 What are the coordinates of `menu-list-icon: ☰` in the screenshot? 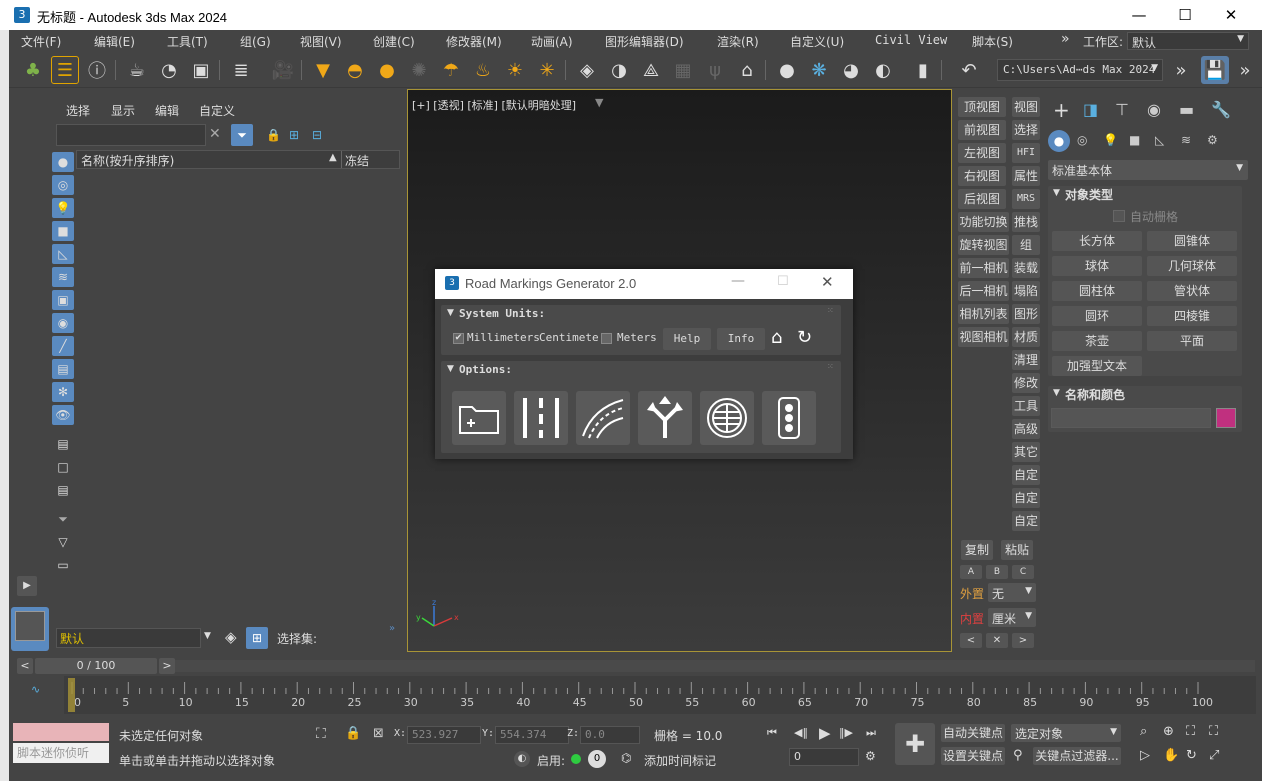 It's located at (65, 70).